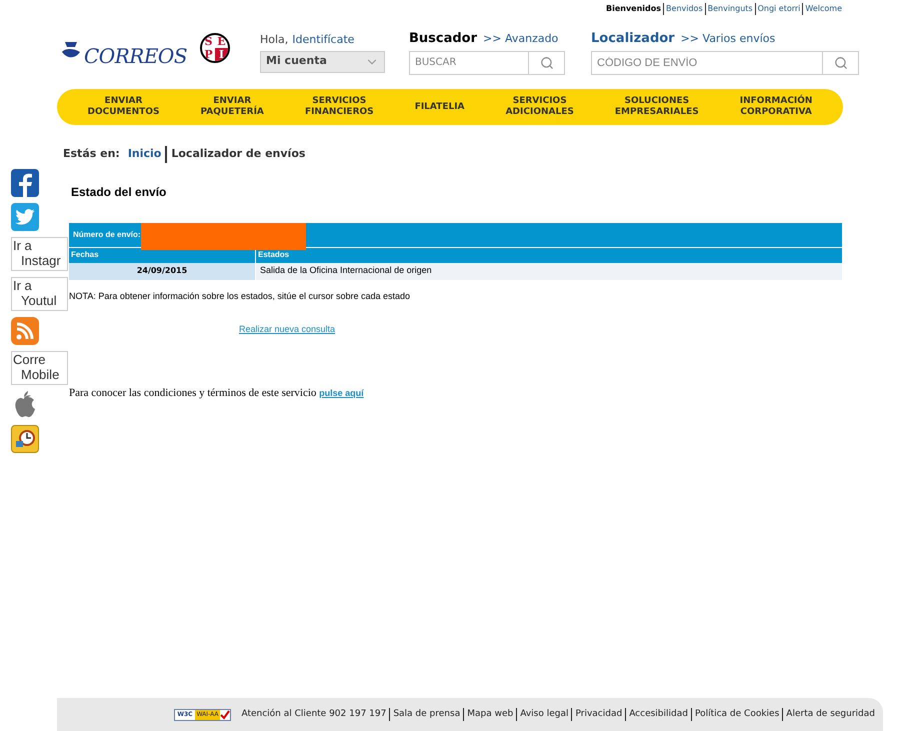 The width and height of the screenshot is (900, 731). What do you see at coordinates (25, 217) in the screenshot?
I see `bird-icon` at bounding box center [25, 217].